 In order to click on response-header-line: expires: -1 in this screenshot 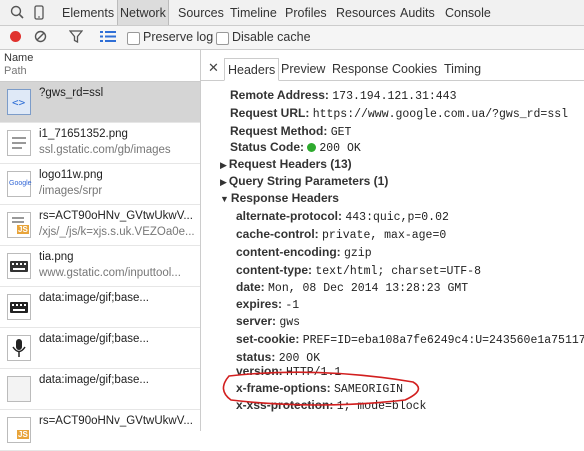, I will do `click(267, 305)`.